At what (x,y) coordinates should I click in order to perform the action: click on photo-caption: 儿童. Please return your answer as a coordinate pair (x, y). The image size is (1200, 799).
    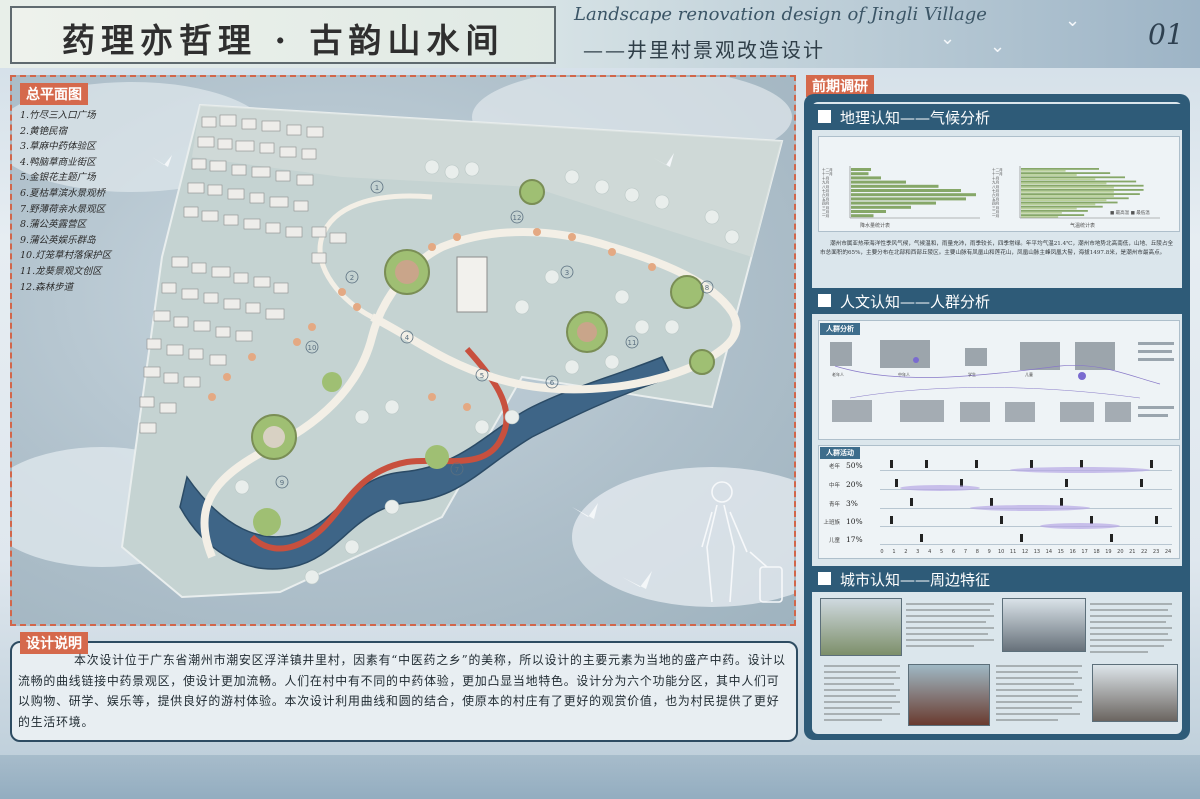
    Looking at the image, I should click on (1029, 374).